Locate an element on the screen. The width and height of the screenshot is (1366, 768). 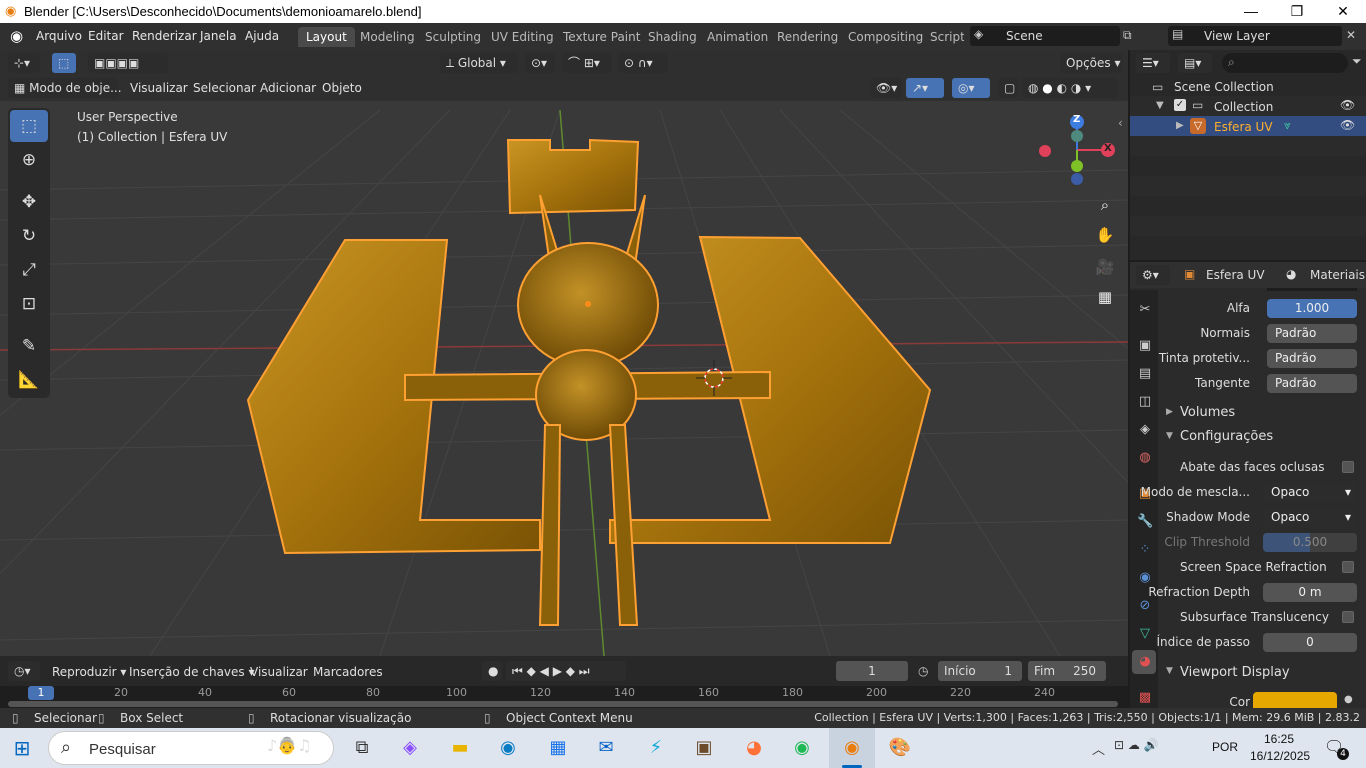
menu-objeto: Objeto is located at coordinates (342, 88).